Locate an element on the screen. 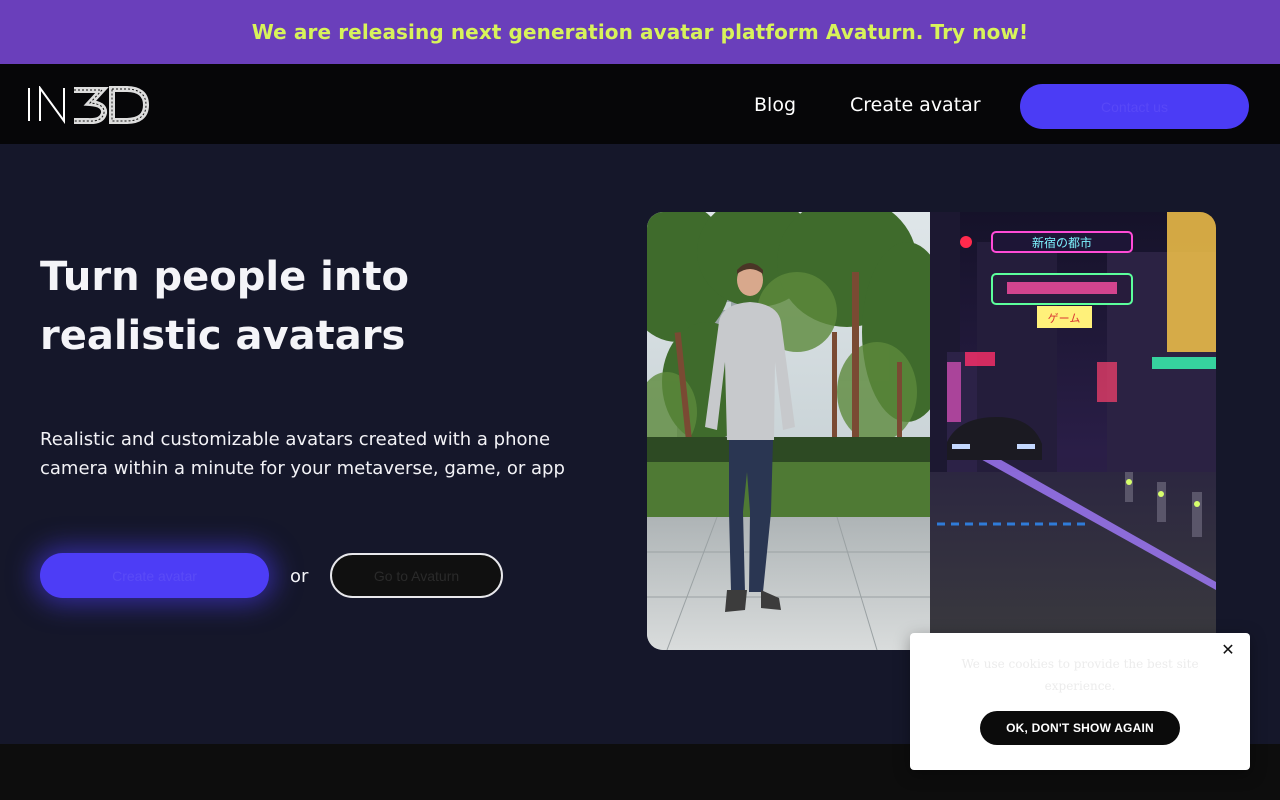 This screenshot has width=1280, height=800. neon-sign-2: ゲーム is located at coordinates (1064, 318).